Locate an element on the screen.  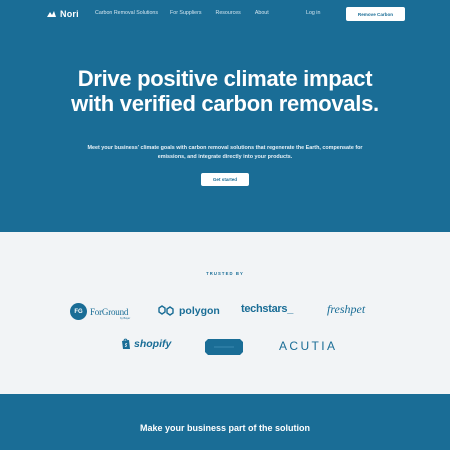
remove-carbon-button: Remove Carbon is located at coordinates (375, 14).